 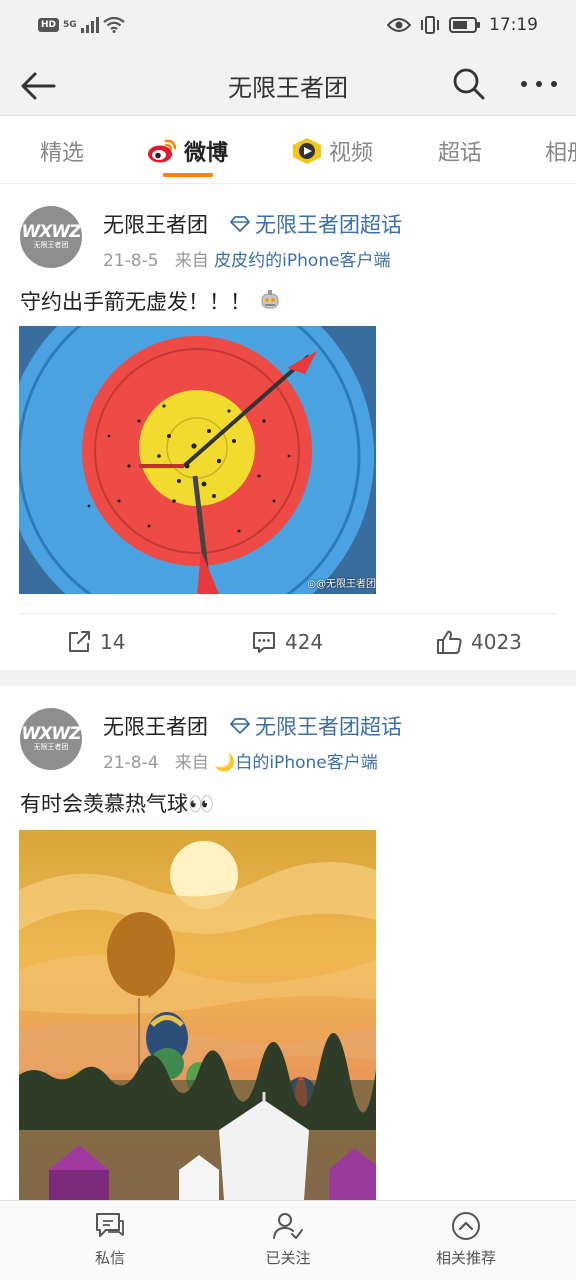 I want to click on post-source: 皮皮约的iPhone客户端, so click(x=302, y=261).